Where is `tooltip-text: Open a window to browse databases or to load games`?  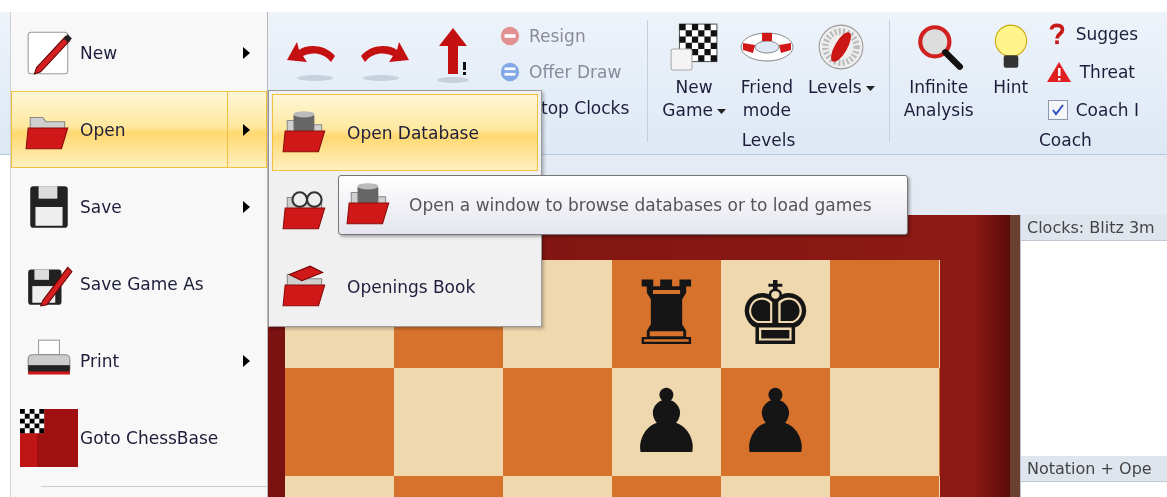 tooltip-text: Open a window to browse databases or to load games is located at coordinates (640, 205).